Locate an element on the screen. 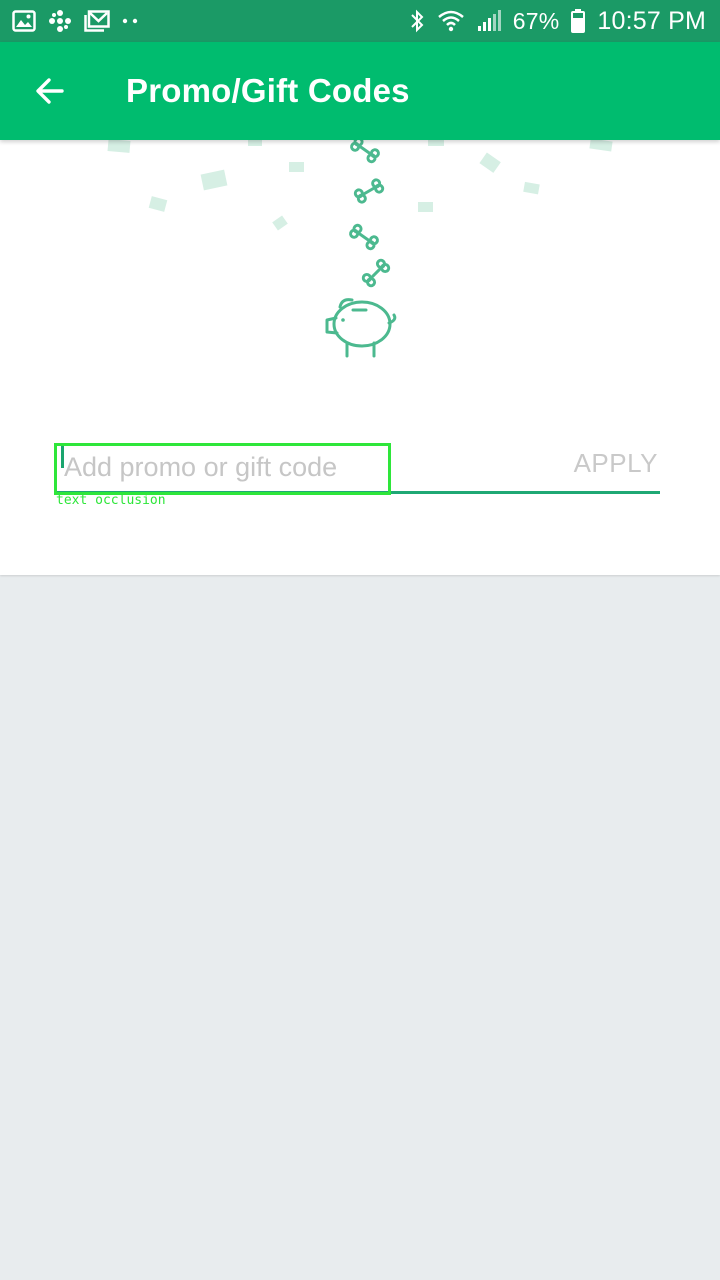  text-occlusion-label: text occlusion is located at coordinates (111, 500).